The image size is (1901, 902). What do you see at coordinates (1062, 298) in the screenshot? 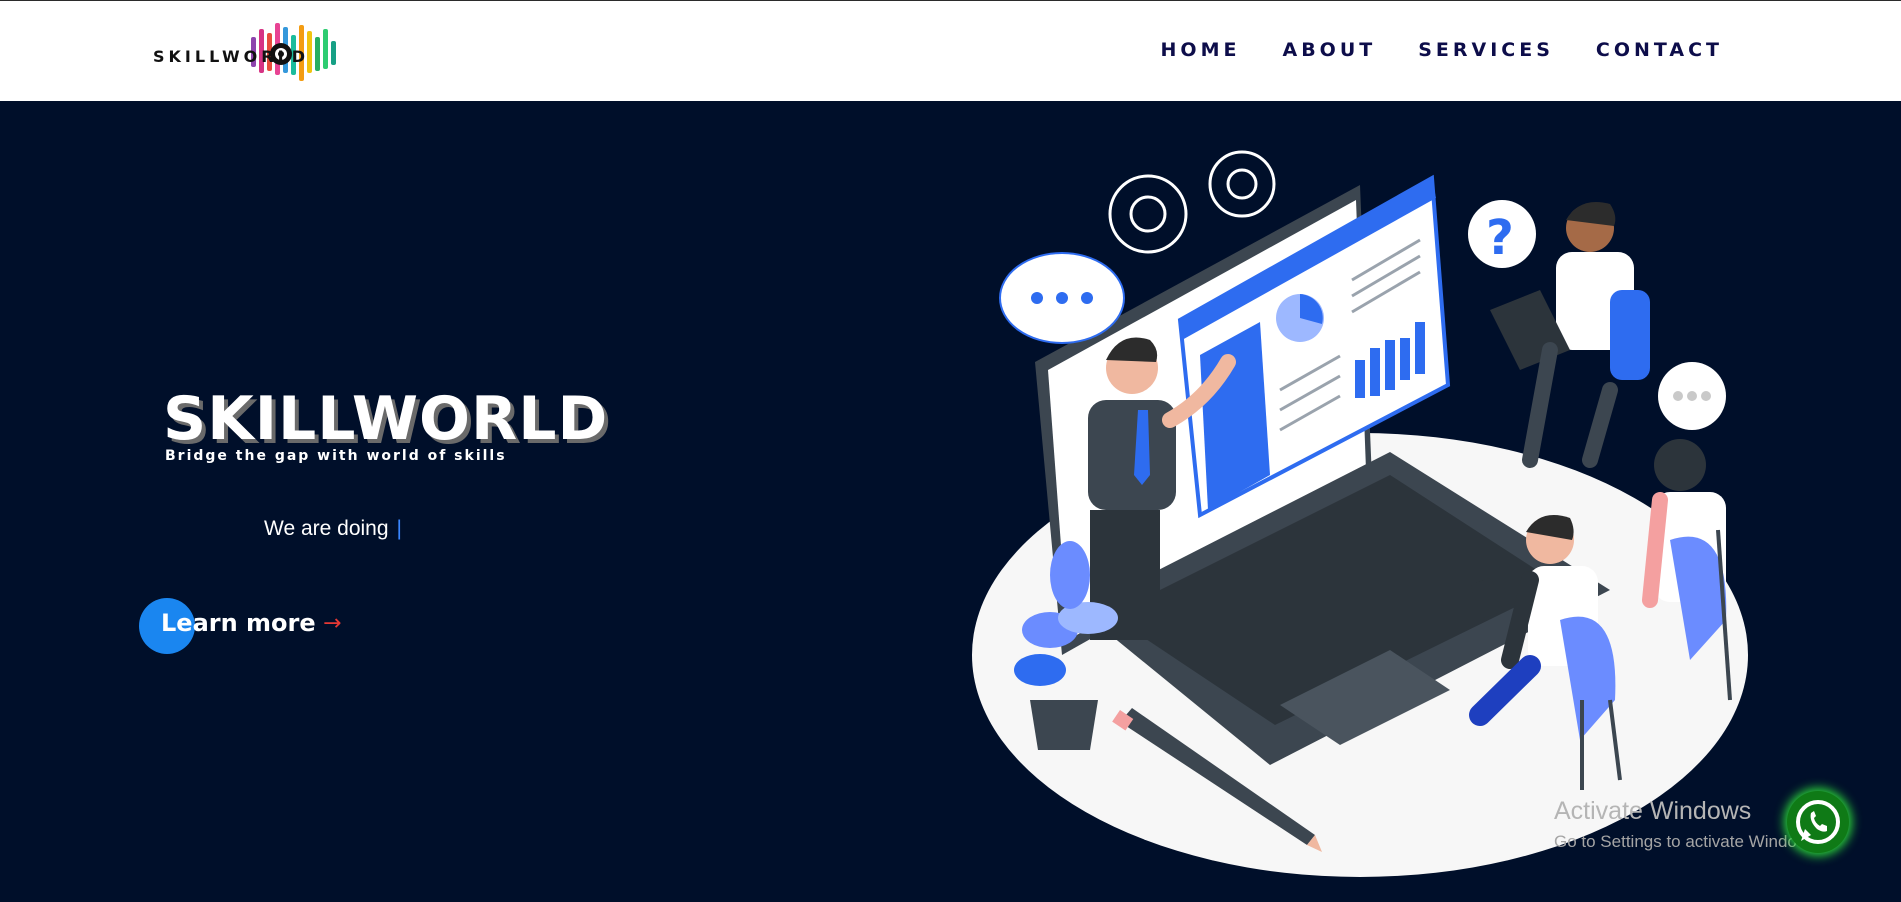
I see `speech-bubble` at bounding box center [1062, 298].